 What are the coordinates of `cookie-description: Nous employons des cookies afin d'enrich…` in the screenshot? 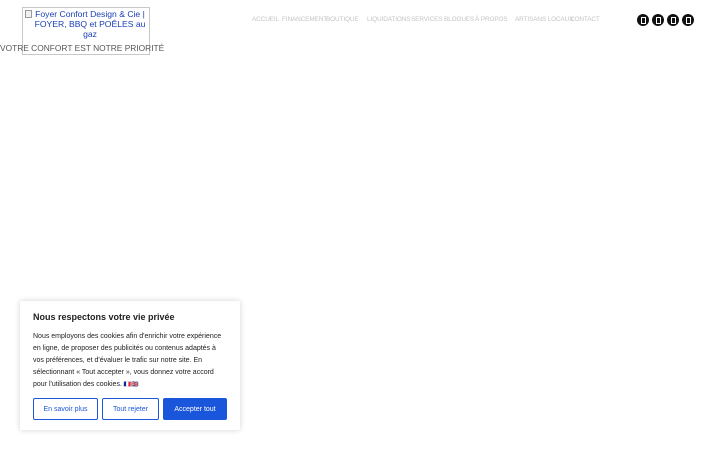 It's located at (130, 361).